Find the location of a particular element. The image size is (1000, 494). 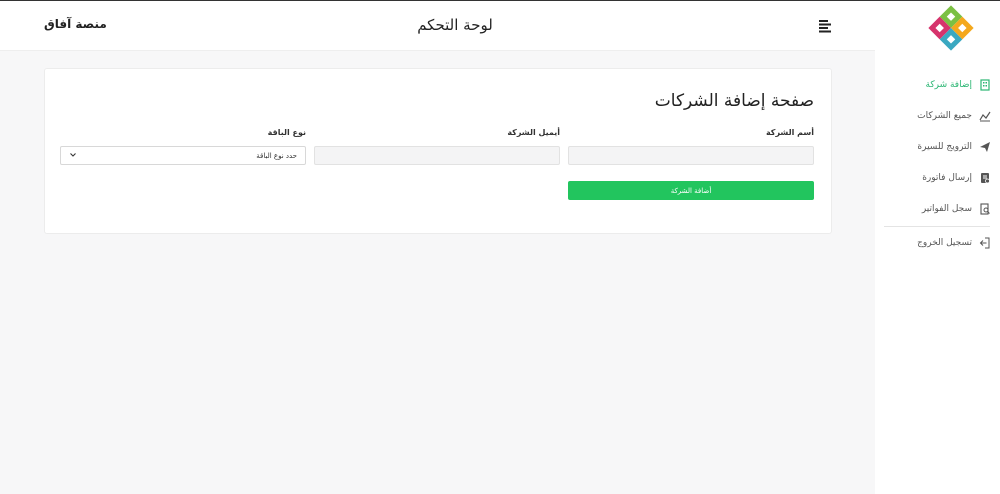

company-name-label: أسم الشركة is located at coordinates (789, 132).